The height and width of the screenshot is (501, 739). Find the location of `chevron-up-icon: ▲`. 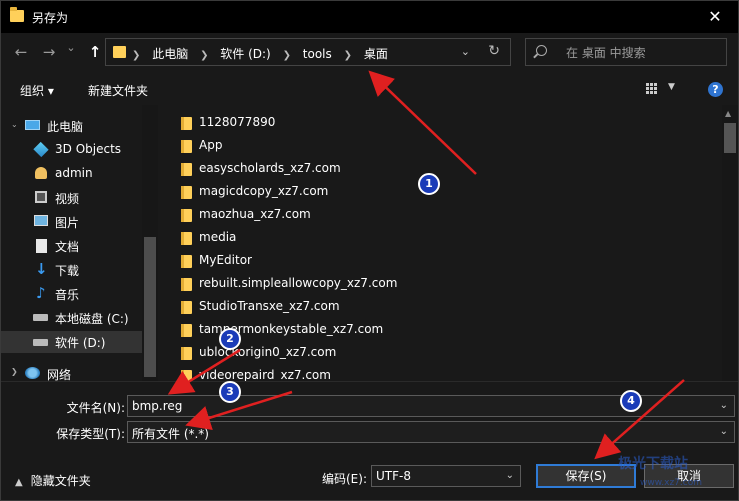

chevron-up-icon: ▲ is located at coordinates (19, 482).